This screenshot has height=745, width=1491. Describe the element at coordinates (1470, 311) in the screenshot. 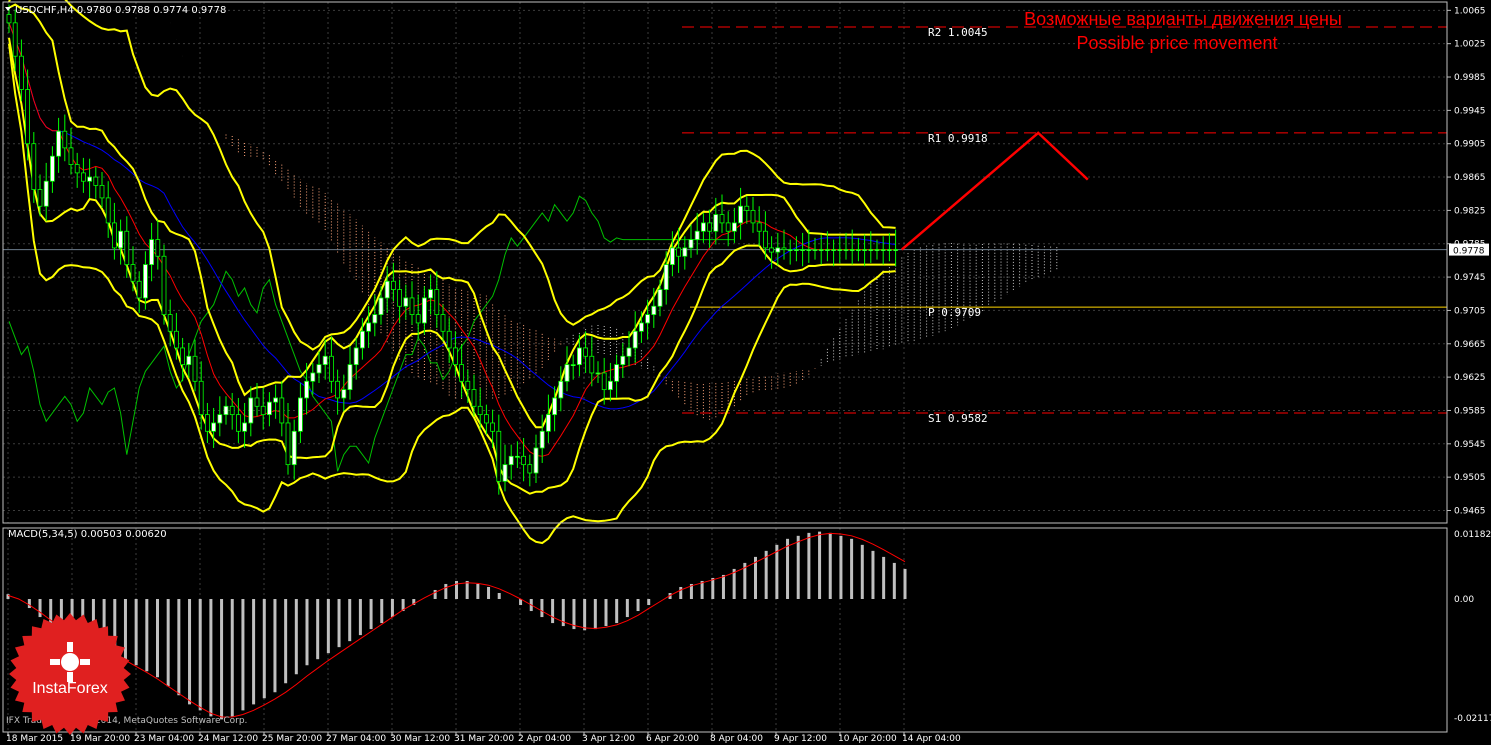

I see `price-tick-label: 0.9705` at that location.